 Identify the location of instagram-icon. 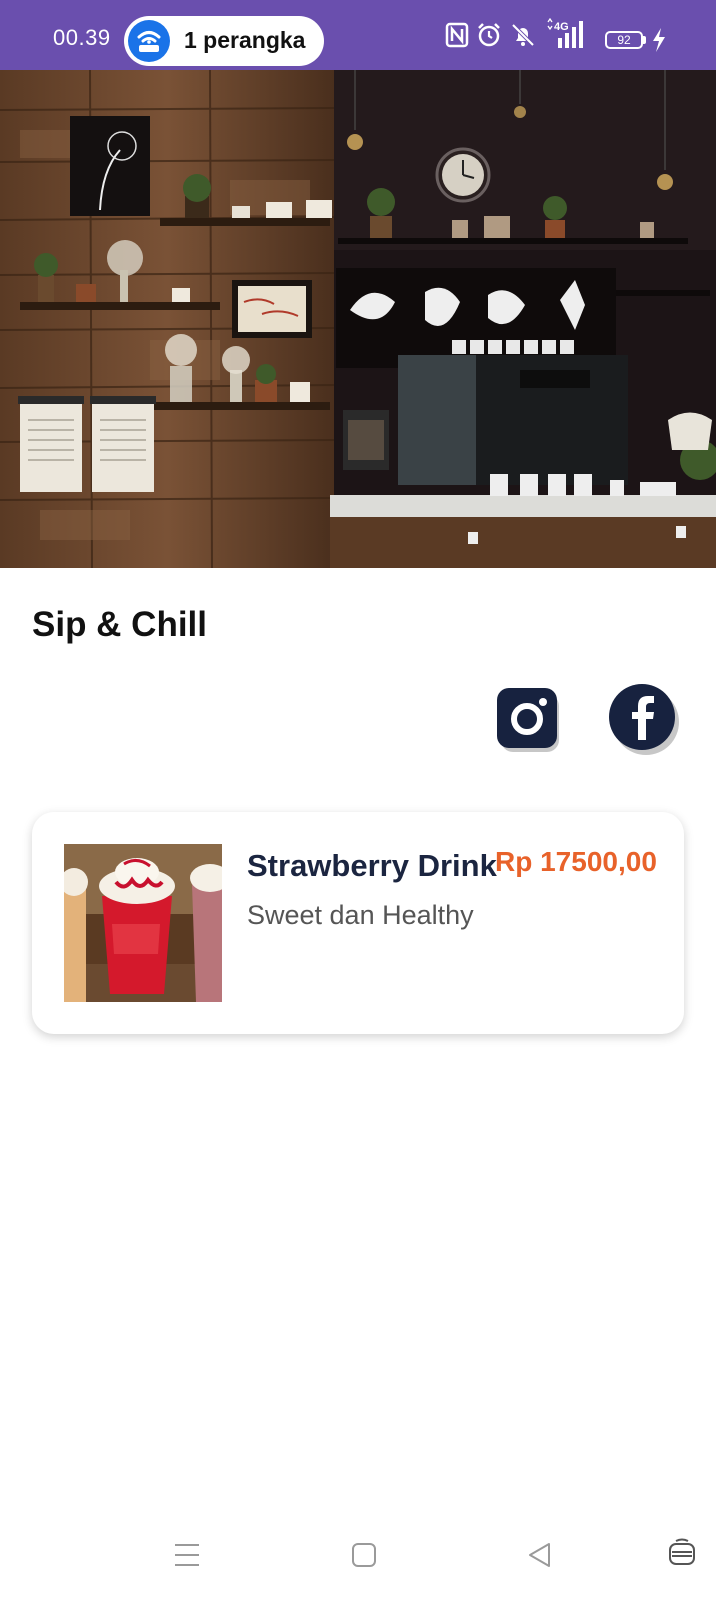
(528, 720).